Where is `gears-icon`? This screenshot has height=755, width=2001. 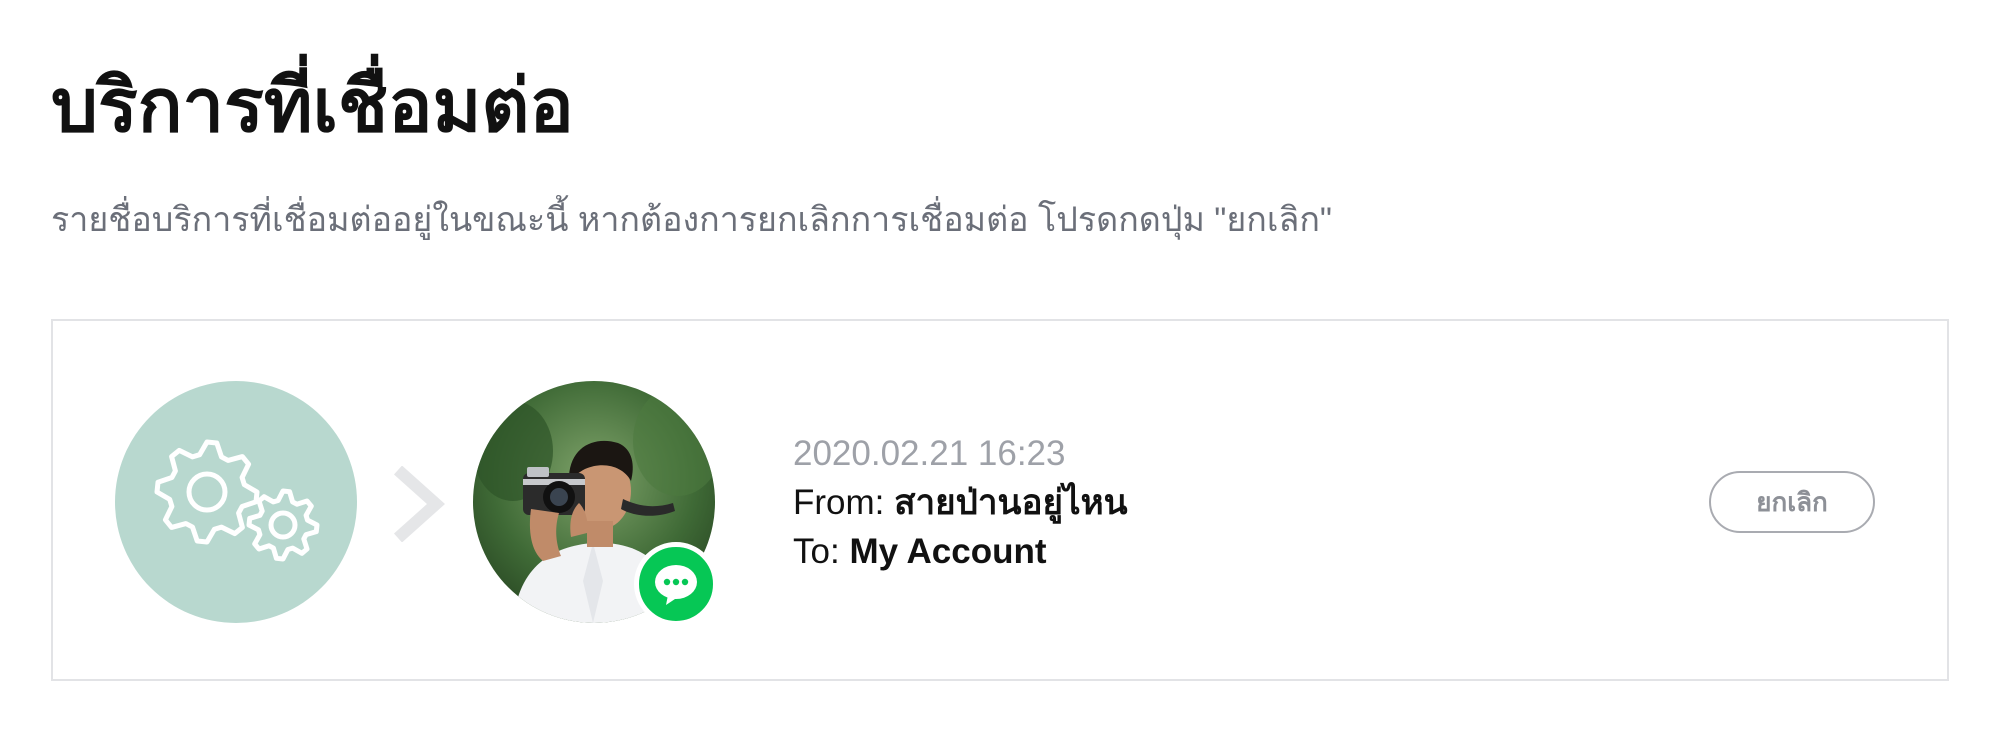
gears-icon is located at coordinates (237, 500).